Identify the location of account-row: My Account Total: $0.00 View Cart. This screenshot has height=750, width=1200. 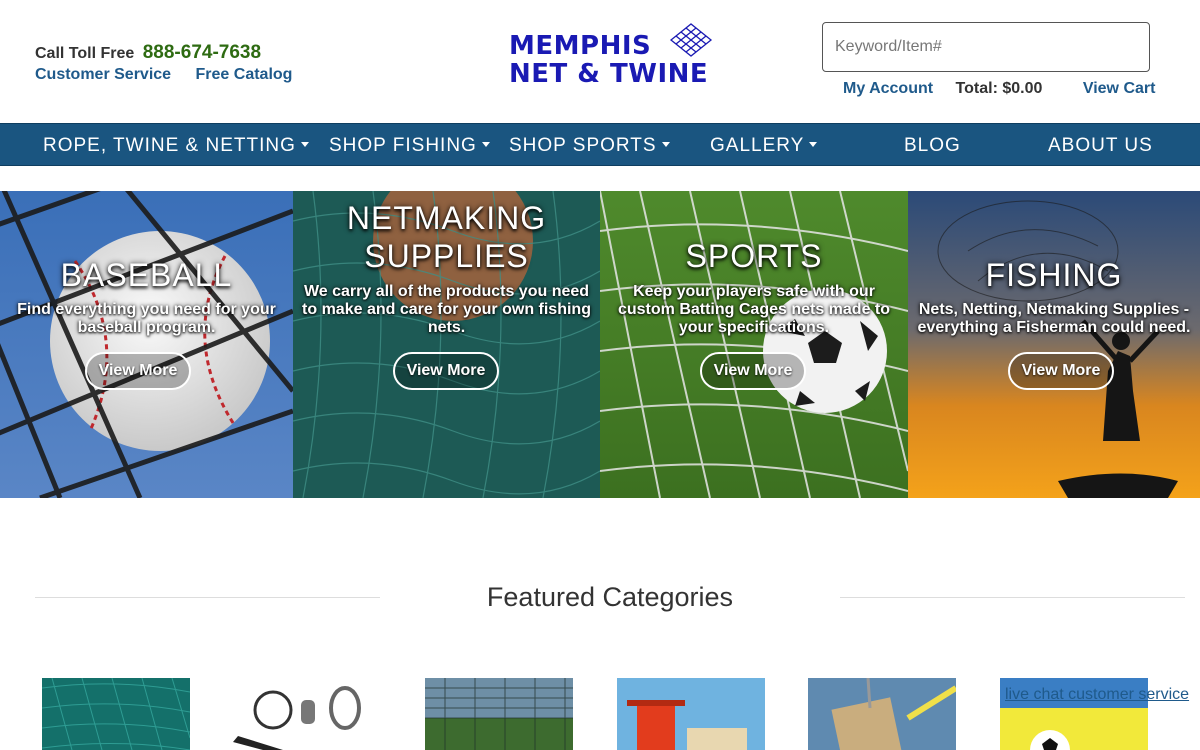
(999, 89).